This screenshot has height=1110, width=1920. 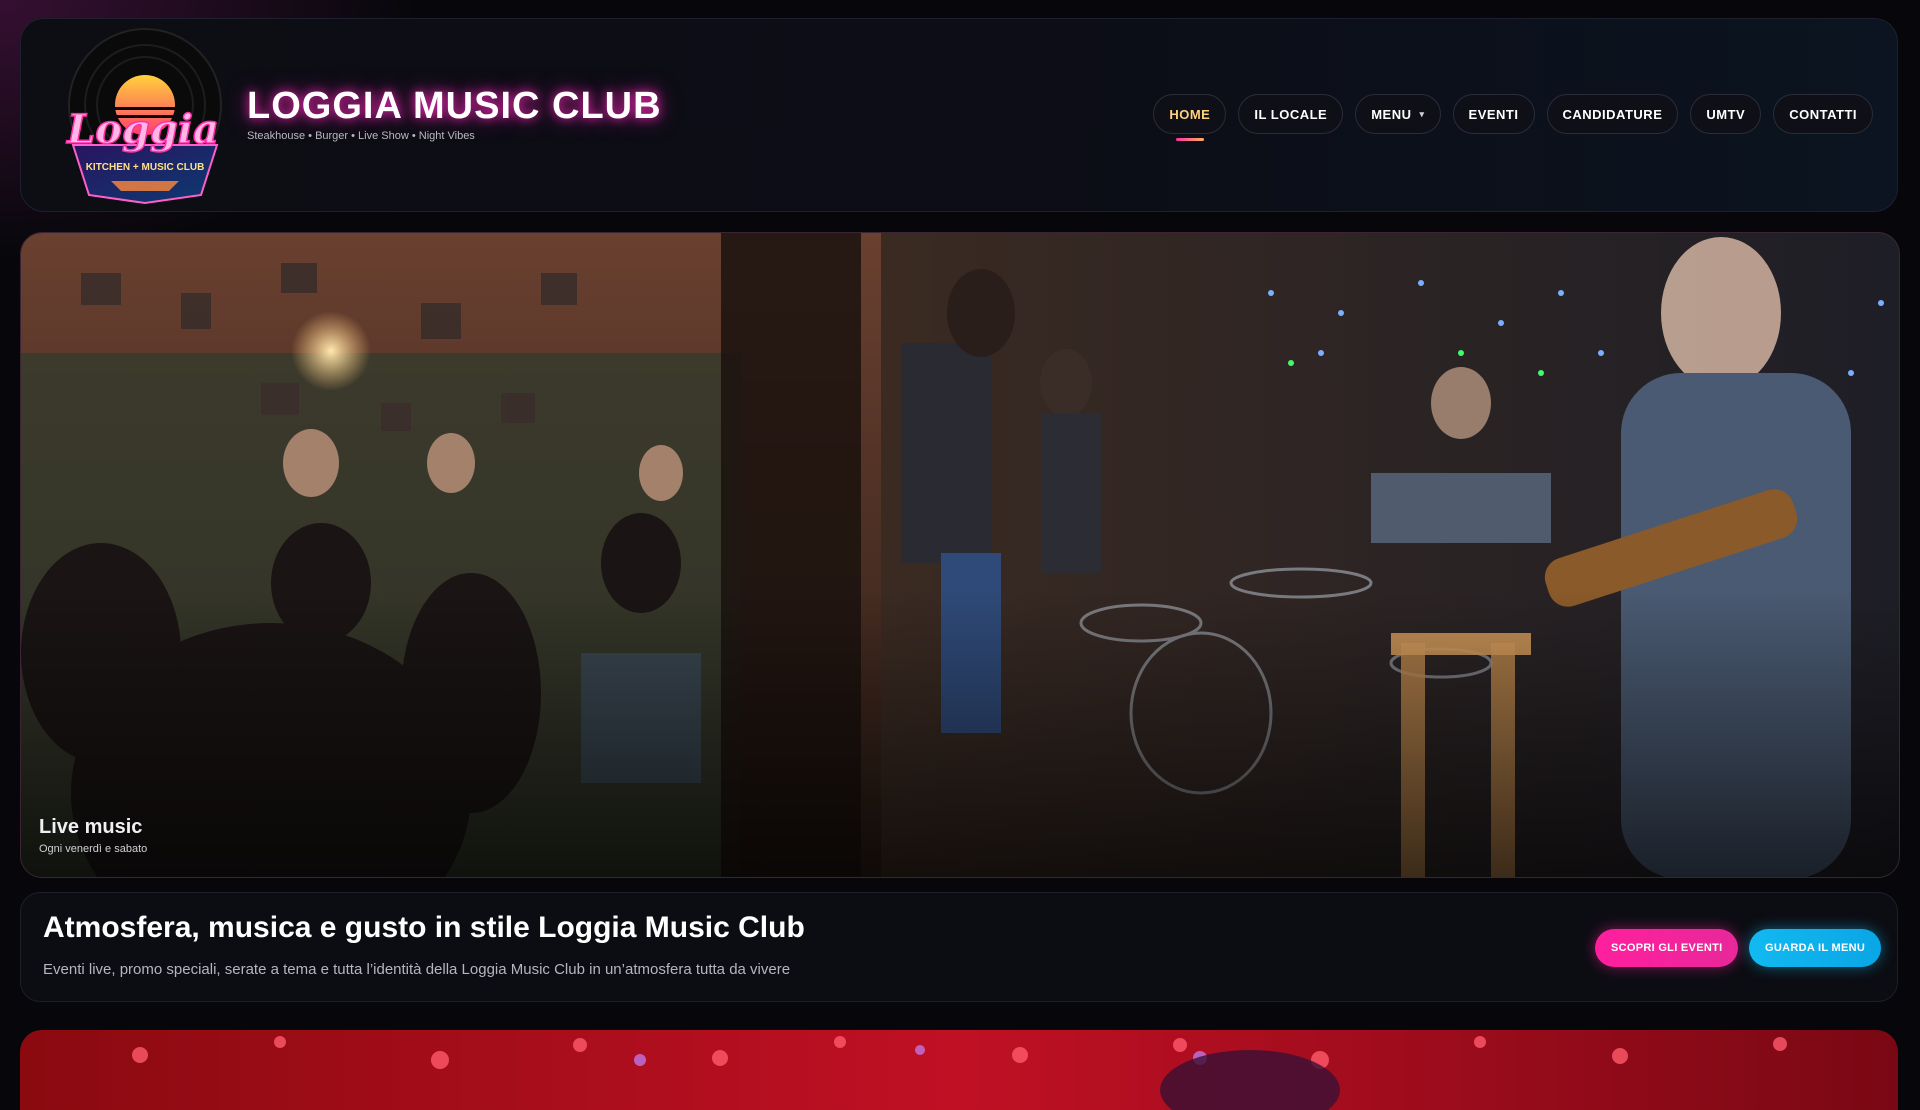 I want to click on nav-candidature-label: CANDIDATURE, so click(x=1612, y=114).